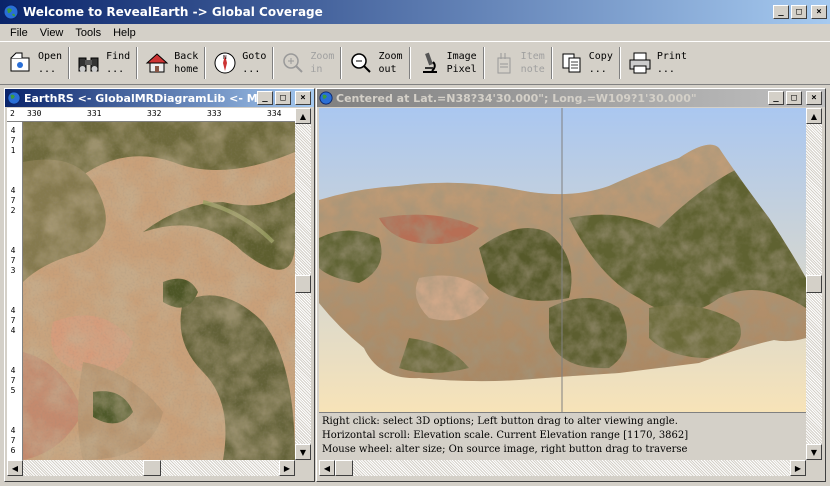  Describe the element at coordinates (34, 113) in the screenshot. I see `ruler-x-label: 330` at that location.